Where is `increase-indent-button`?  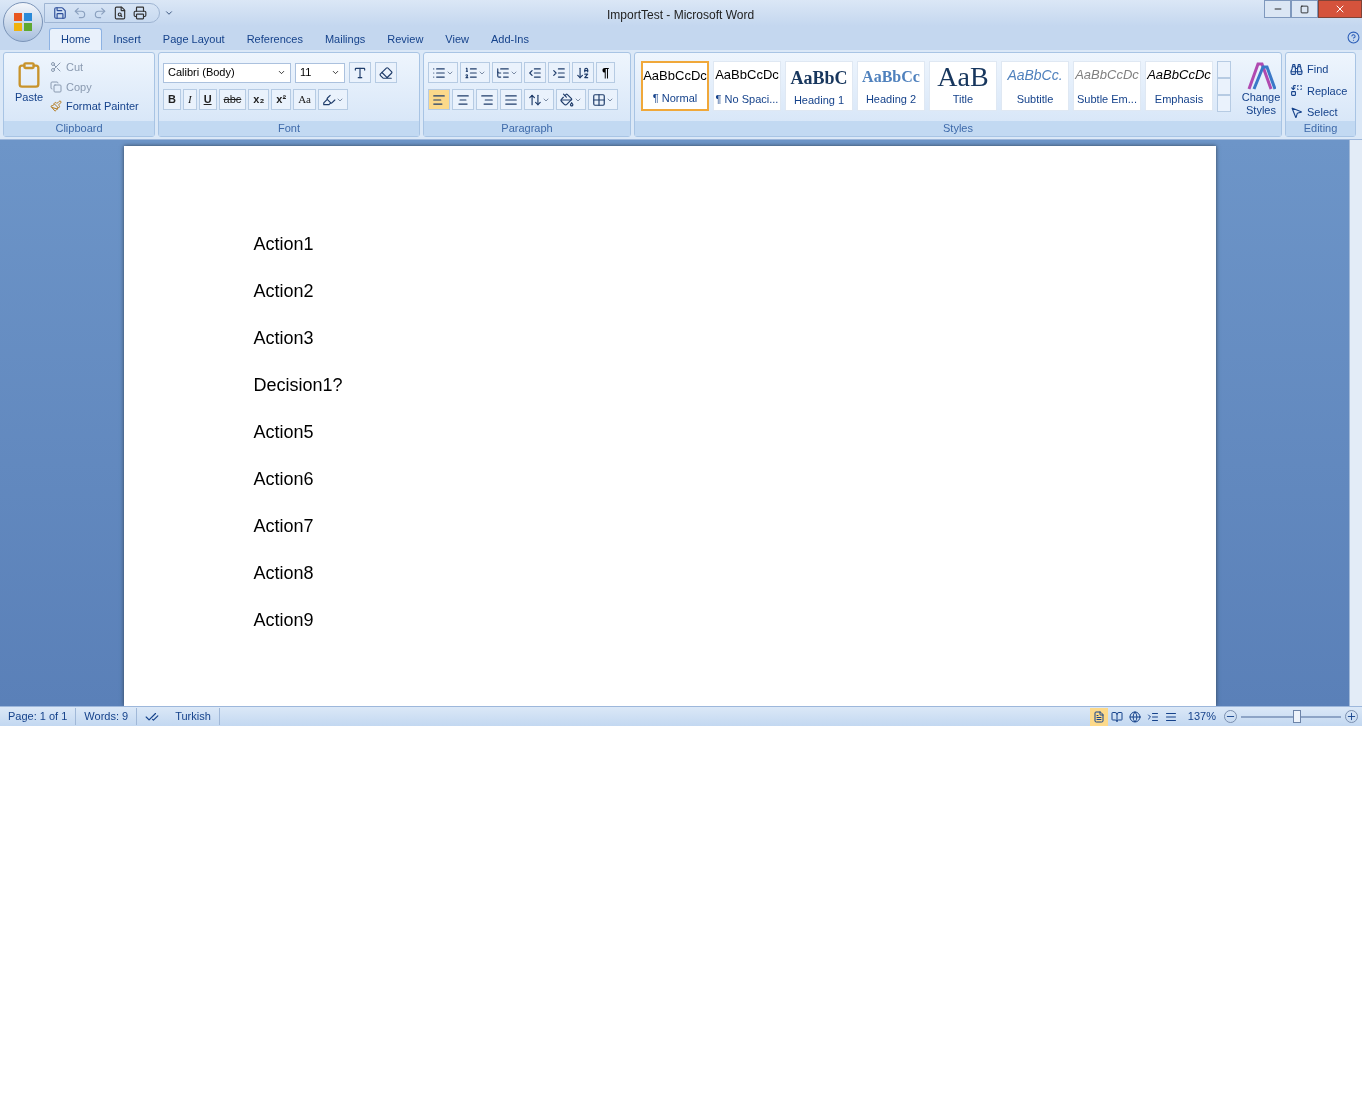
increase-indent-button is located at coordinates (559, 72).